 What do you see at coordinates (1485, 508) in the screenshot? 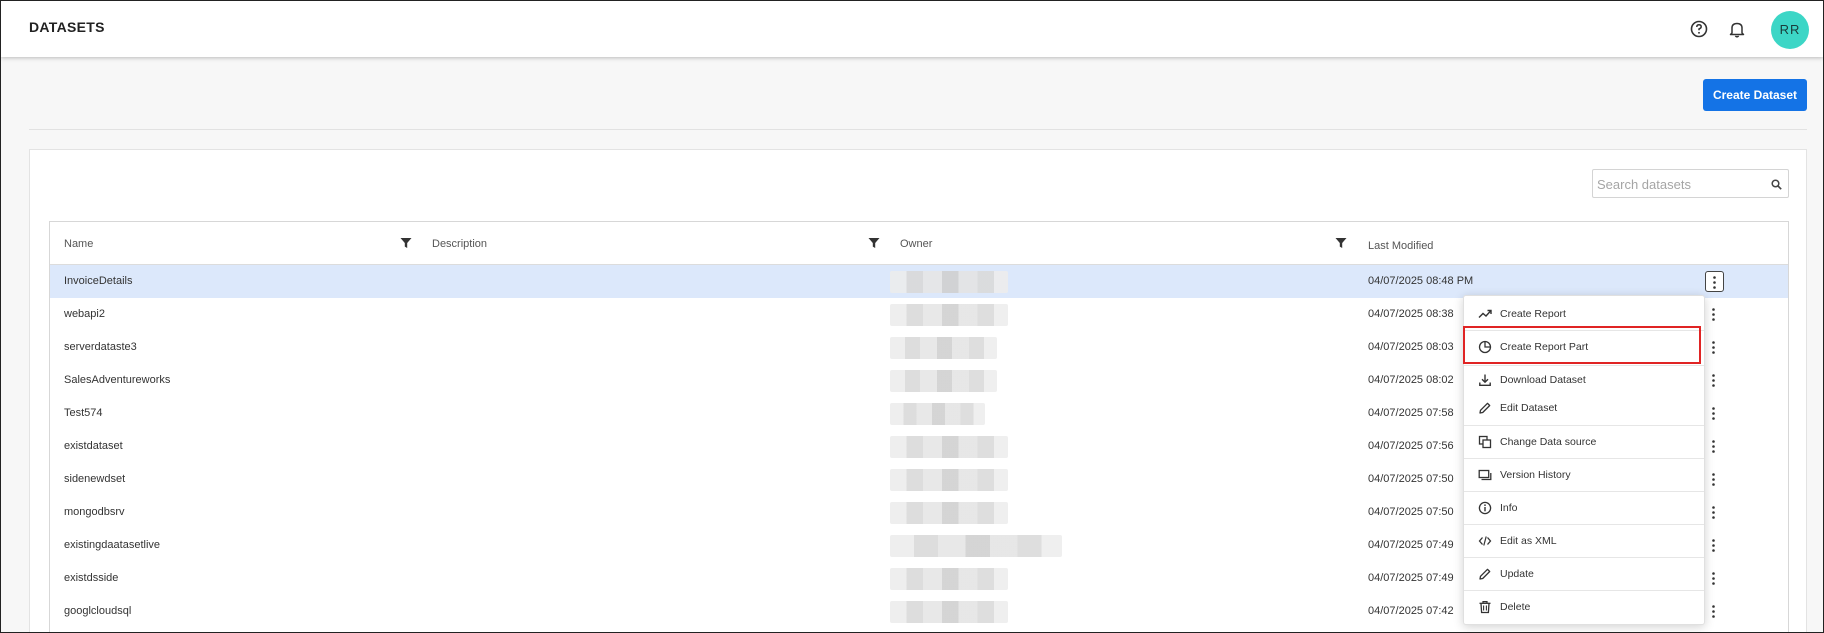
I see `info-icon` at bounding box center [1485, 508].